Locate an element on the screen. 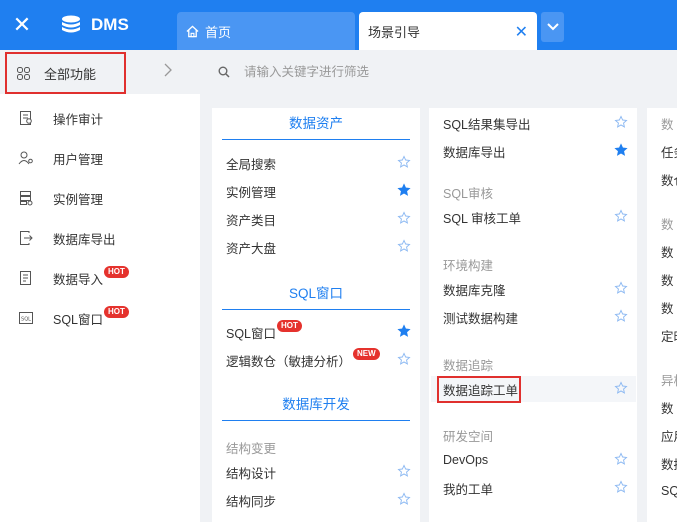  tab-home-label: 首页 is located at coordinates (218, 32).